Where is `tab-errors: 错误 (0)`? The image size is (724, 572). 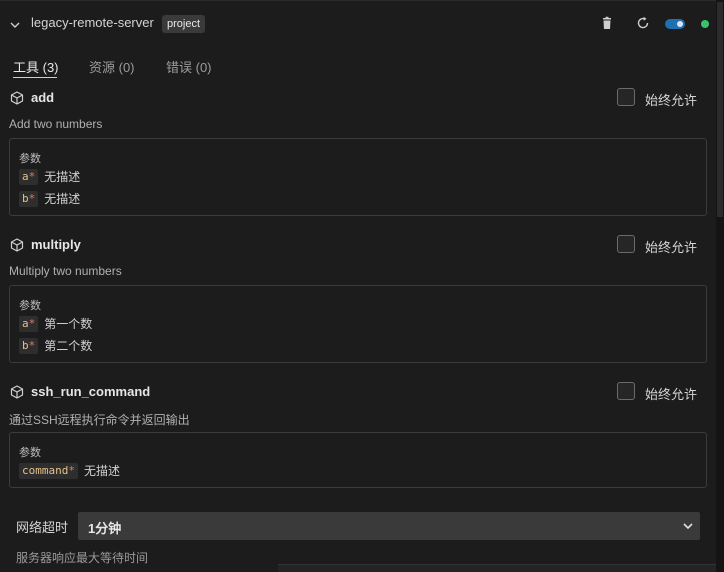 tab-errors: 错误 (0) is located at coordinates (189, 66).